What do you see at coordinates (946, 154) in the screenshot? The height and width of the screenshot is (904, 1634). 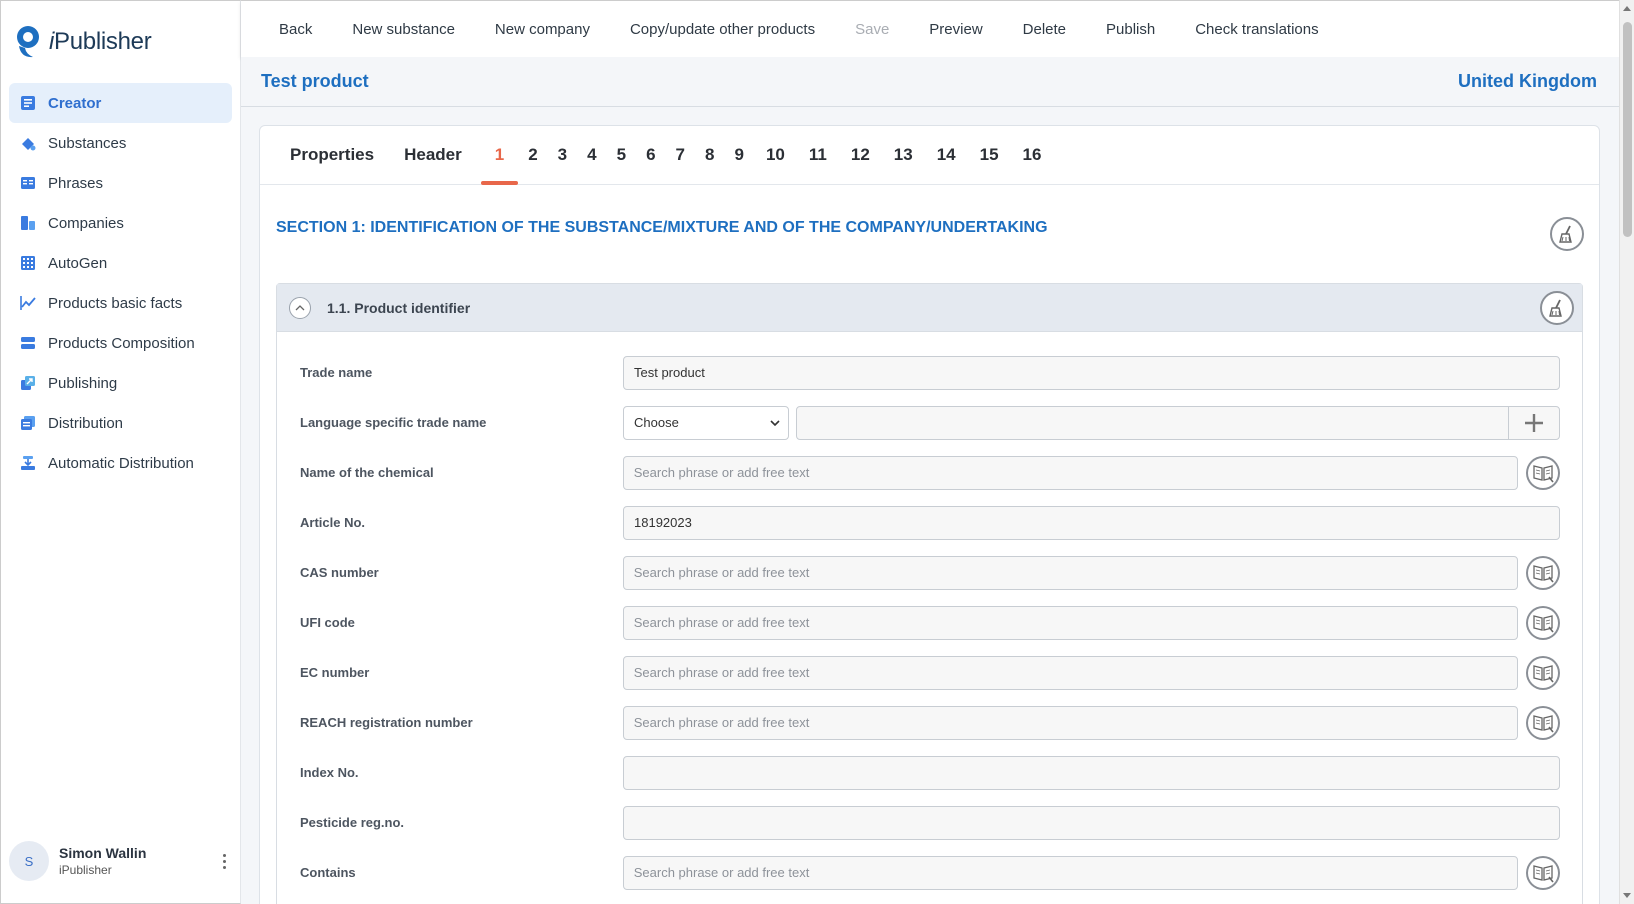 I see `tab-section-14: 14` at bounding box center [946, 154].